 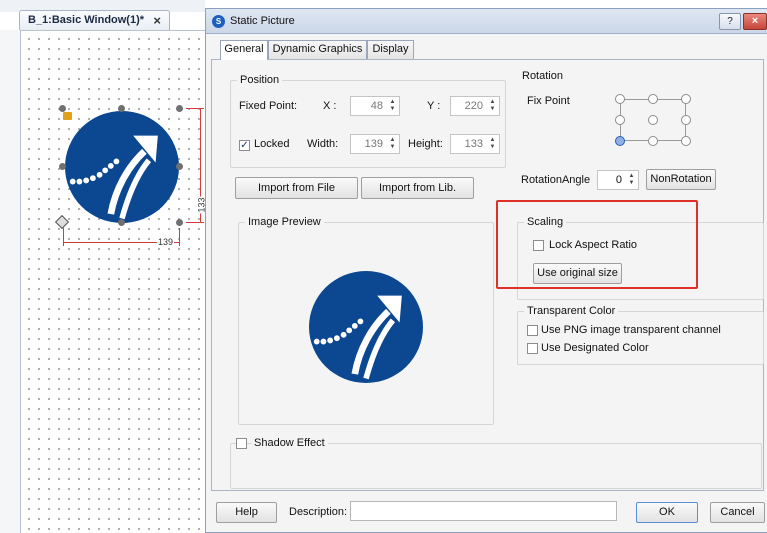 I want to click on png-channel-checkbox, so click(x=532, y=330).